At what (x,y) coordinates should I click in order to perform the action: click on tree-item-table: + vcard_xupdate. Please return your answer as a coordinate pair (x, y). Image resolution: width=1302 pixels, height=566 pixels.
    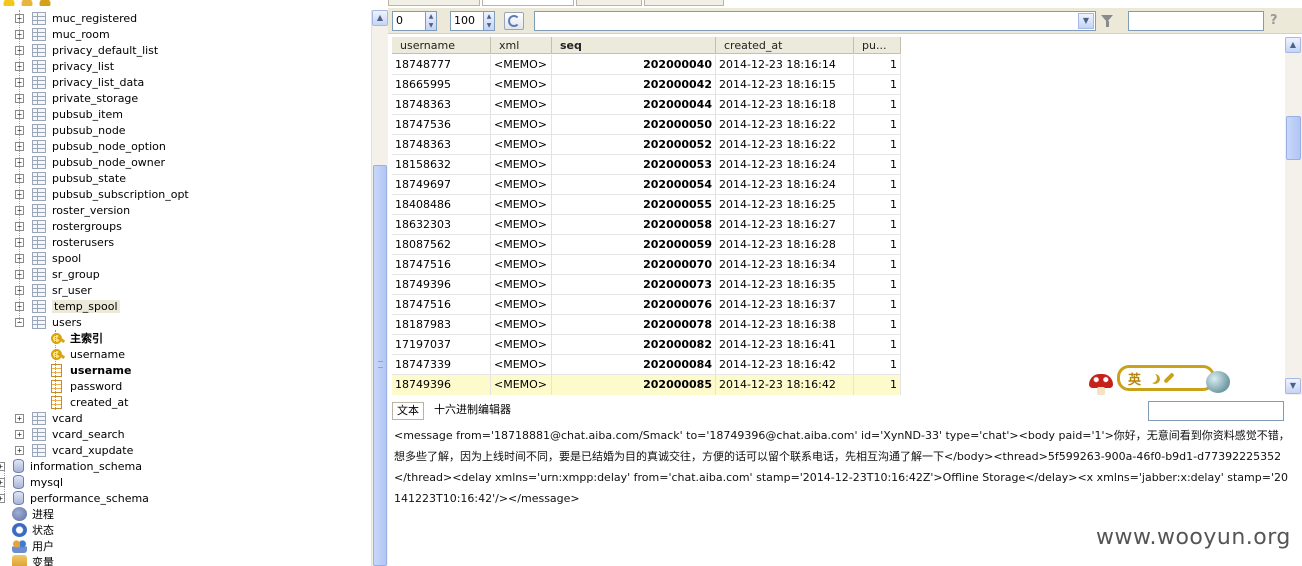
    Looking at the image, I should click on (74, 450).